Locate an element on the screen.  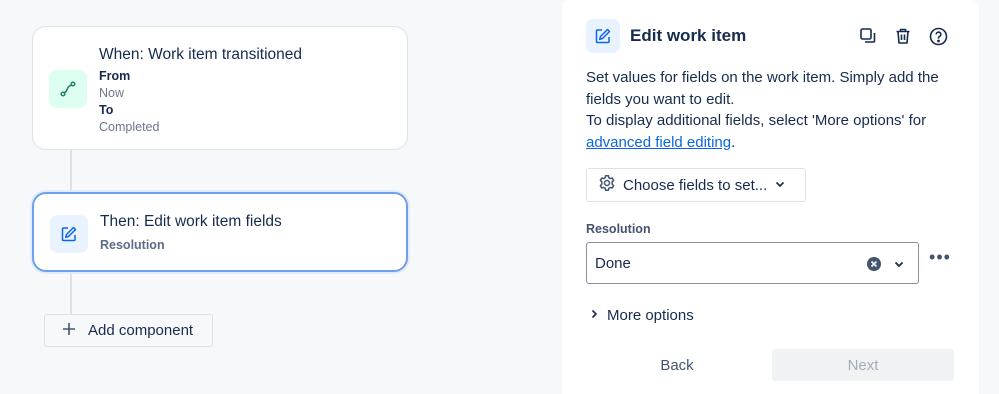
back-button: Back is located at coordinates (677, 365).